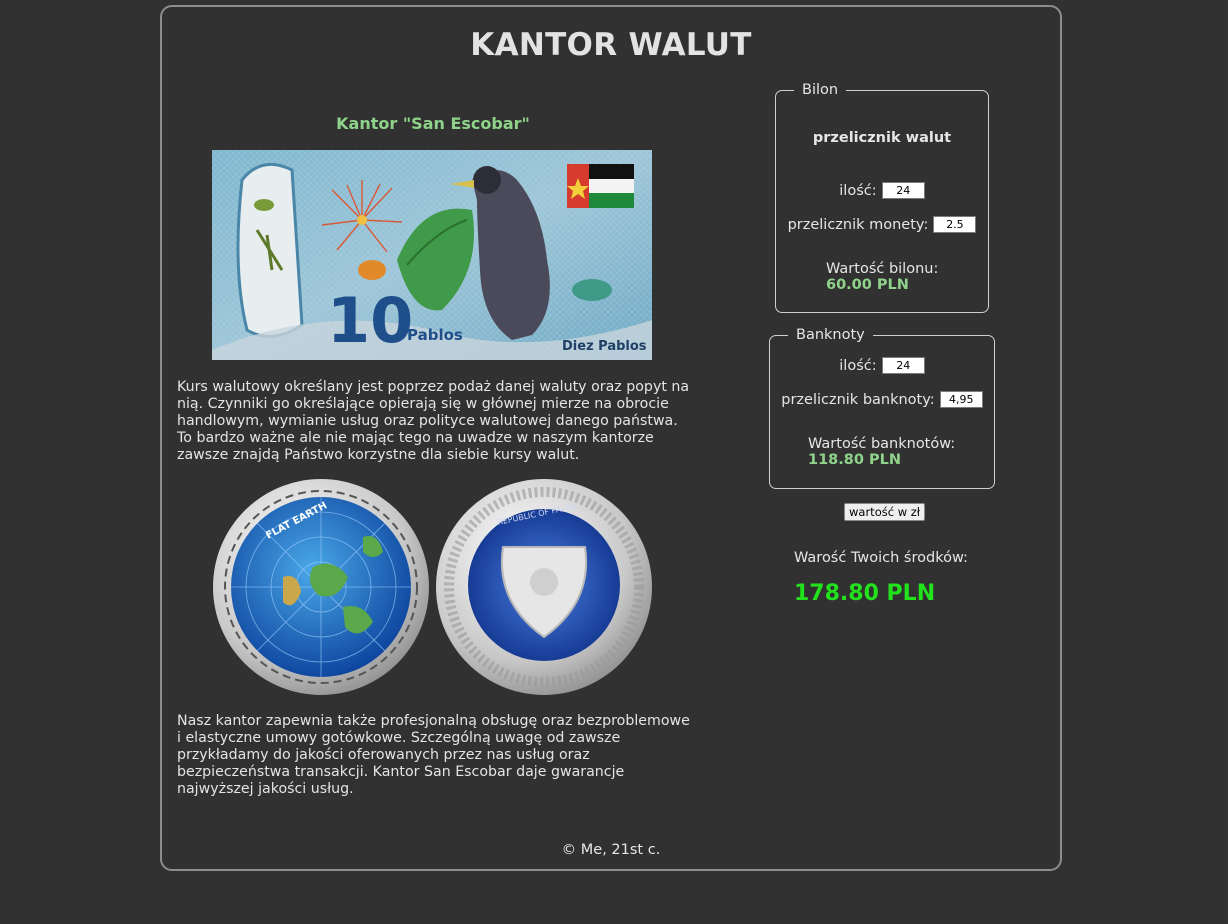  What do you see at coordinates (882, 444) in the screenshot?
I see `banknote-value-label: Wartość banknotów:` at bounding box center [882, 444].